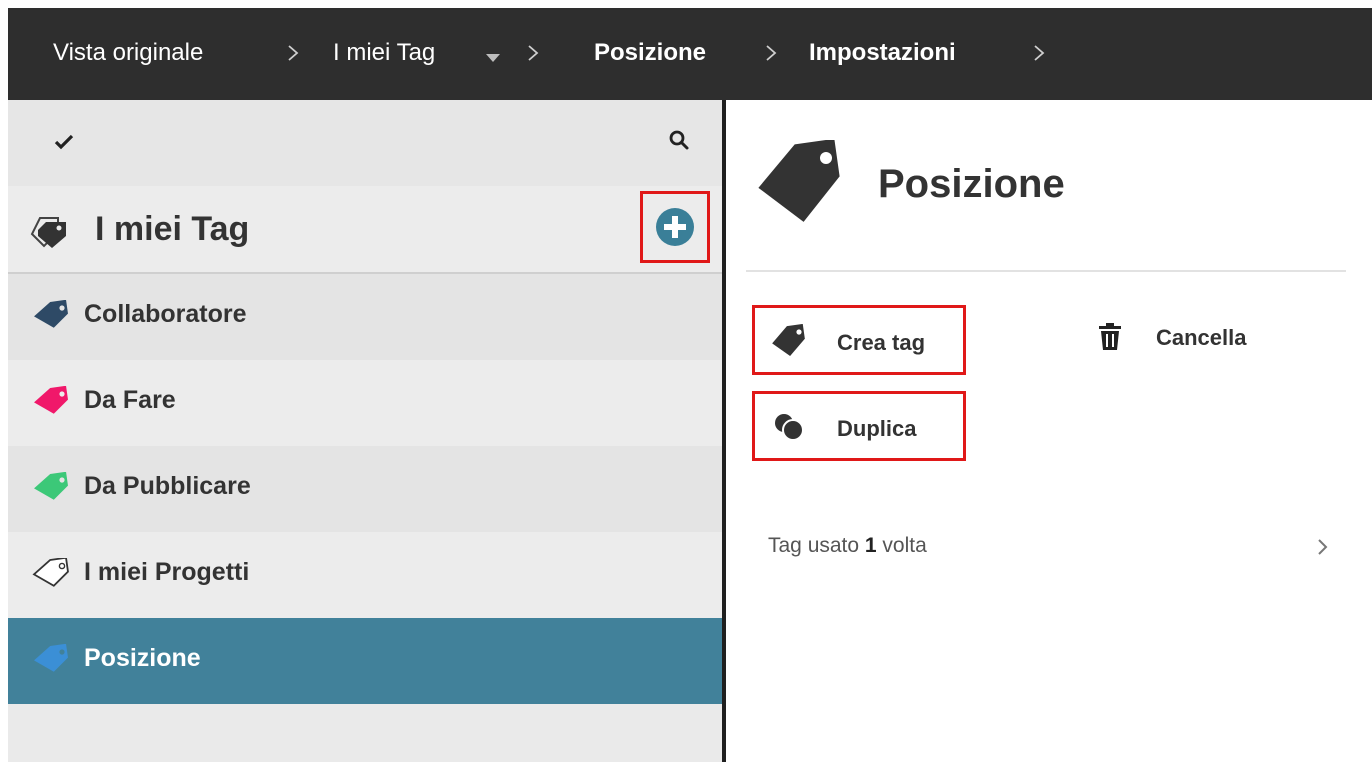  Describe the element at coordinates (790, 429) in the screenshot. I see `duplicate-icon` at that location.